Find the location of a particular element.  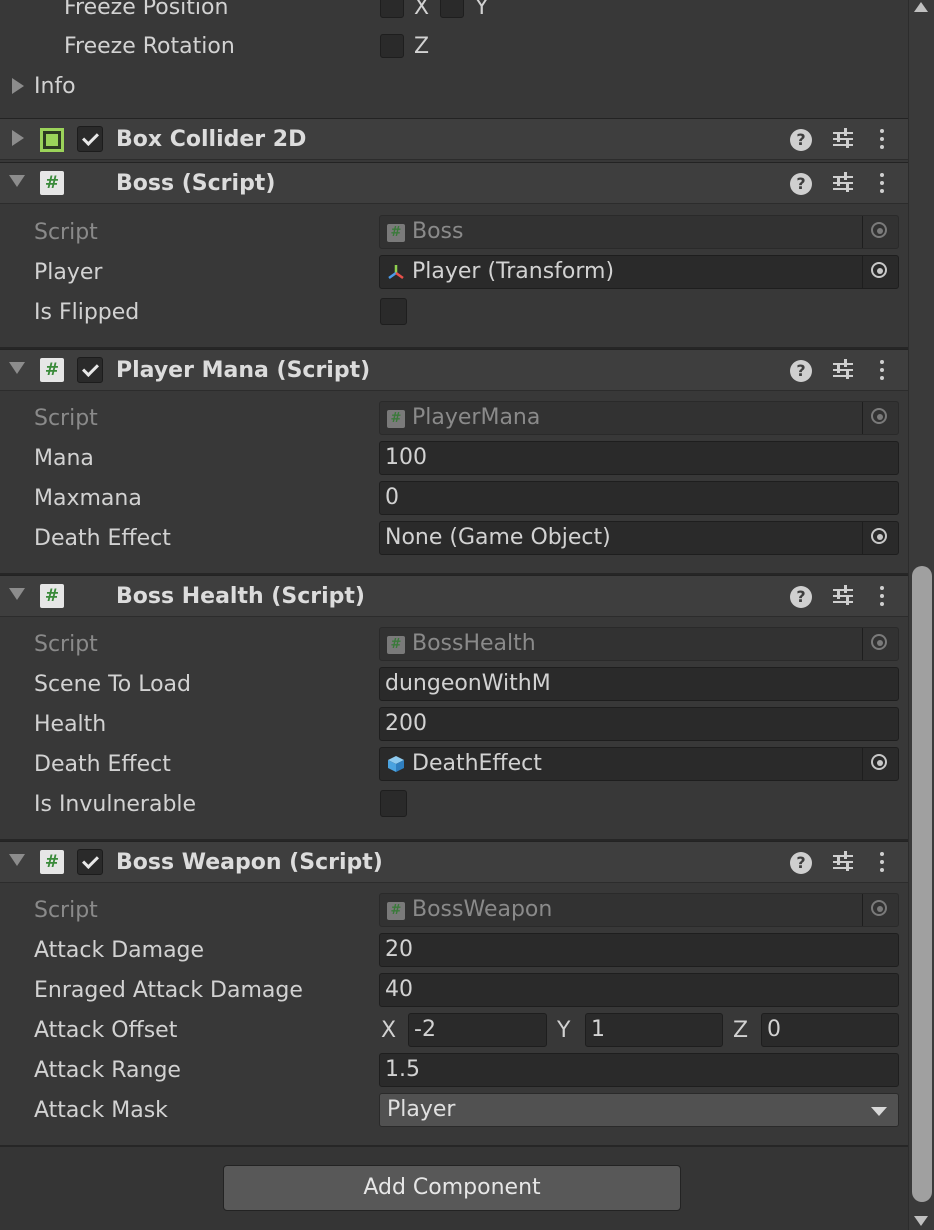

scene-to-load-input: dungeonWithM is located at coordinates (639, 684).